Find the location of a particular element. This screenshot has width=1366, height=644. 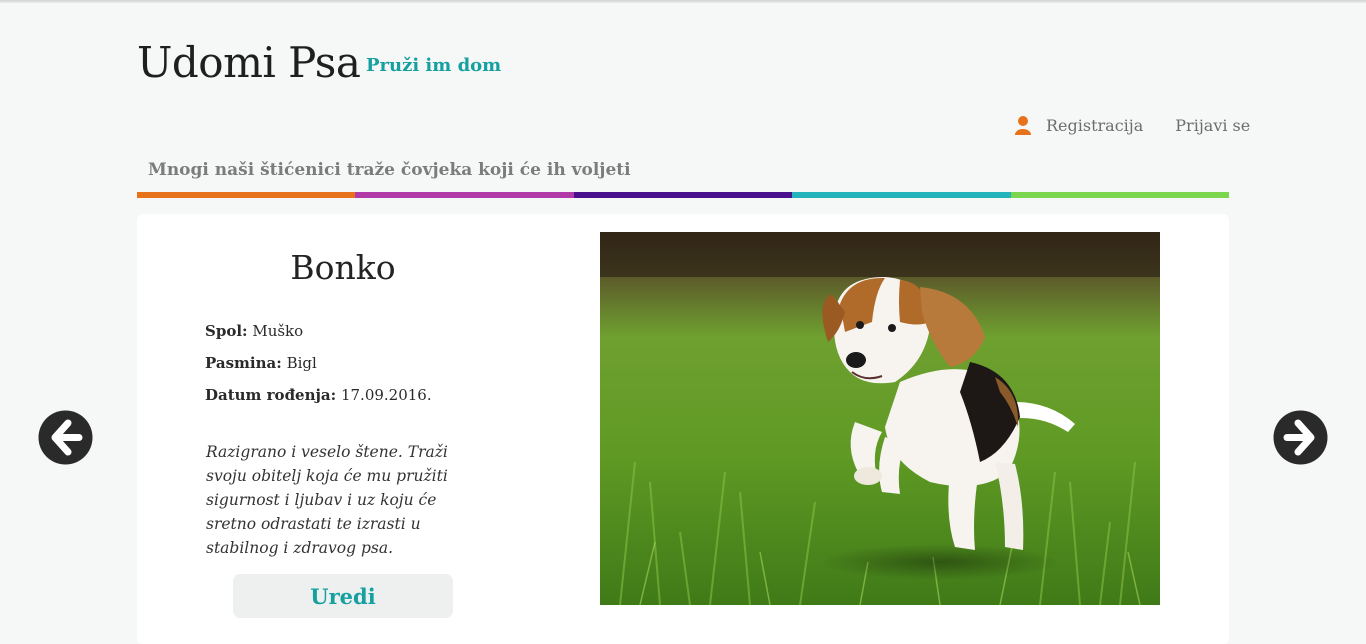

fact-value: Muško is located at coordinates (278, 331).